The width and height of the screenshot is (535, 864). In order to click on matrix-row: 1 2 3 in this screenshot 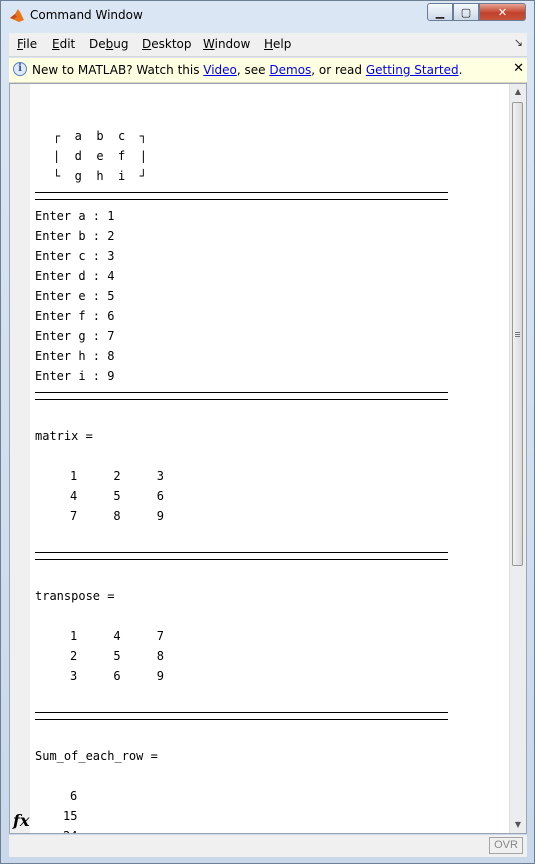, I will do `click(117, 476)`.